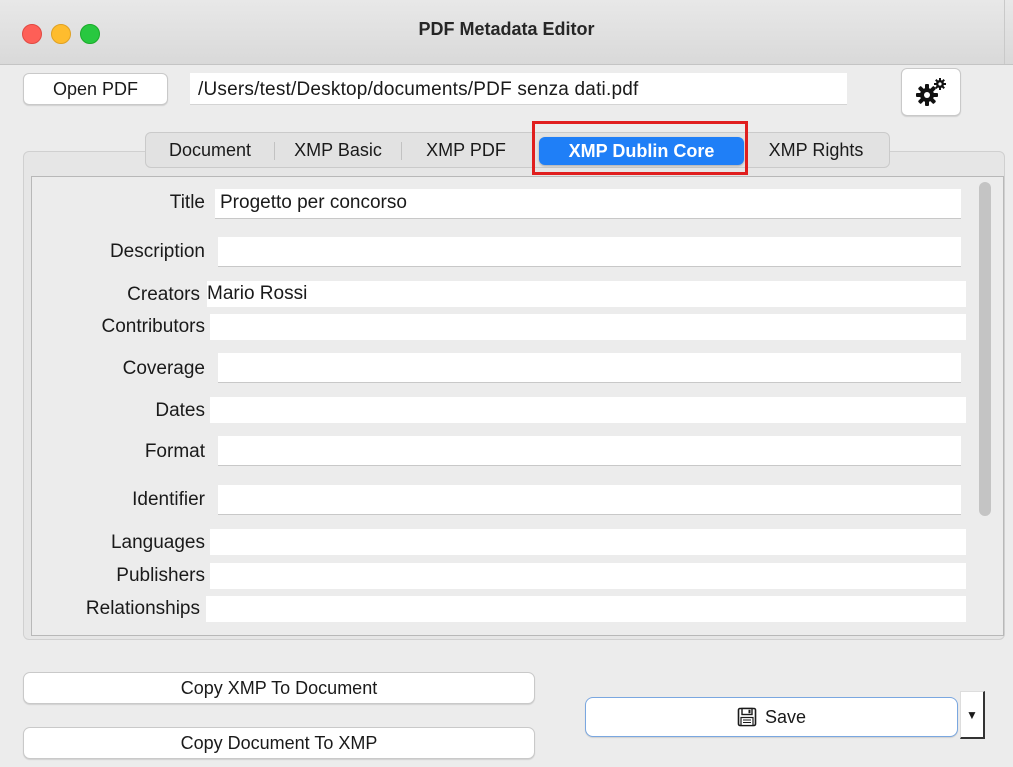  What do you see at coordinates (588, 542) in the screenshot?
I see `languages-field` at bounding box center [588, 542].